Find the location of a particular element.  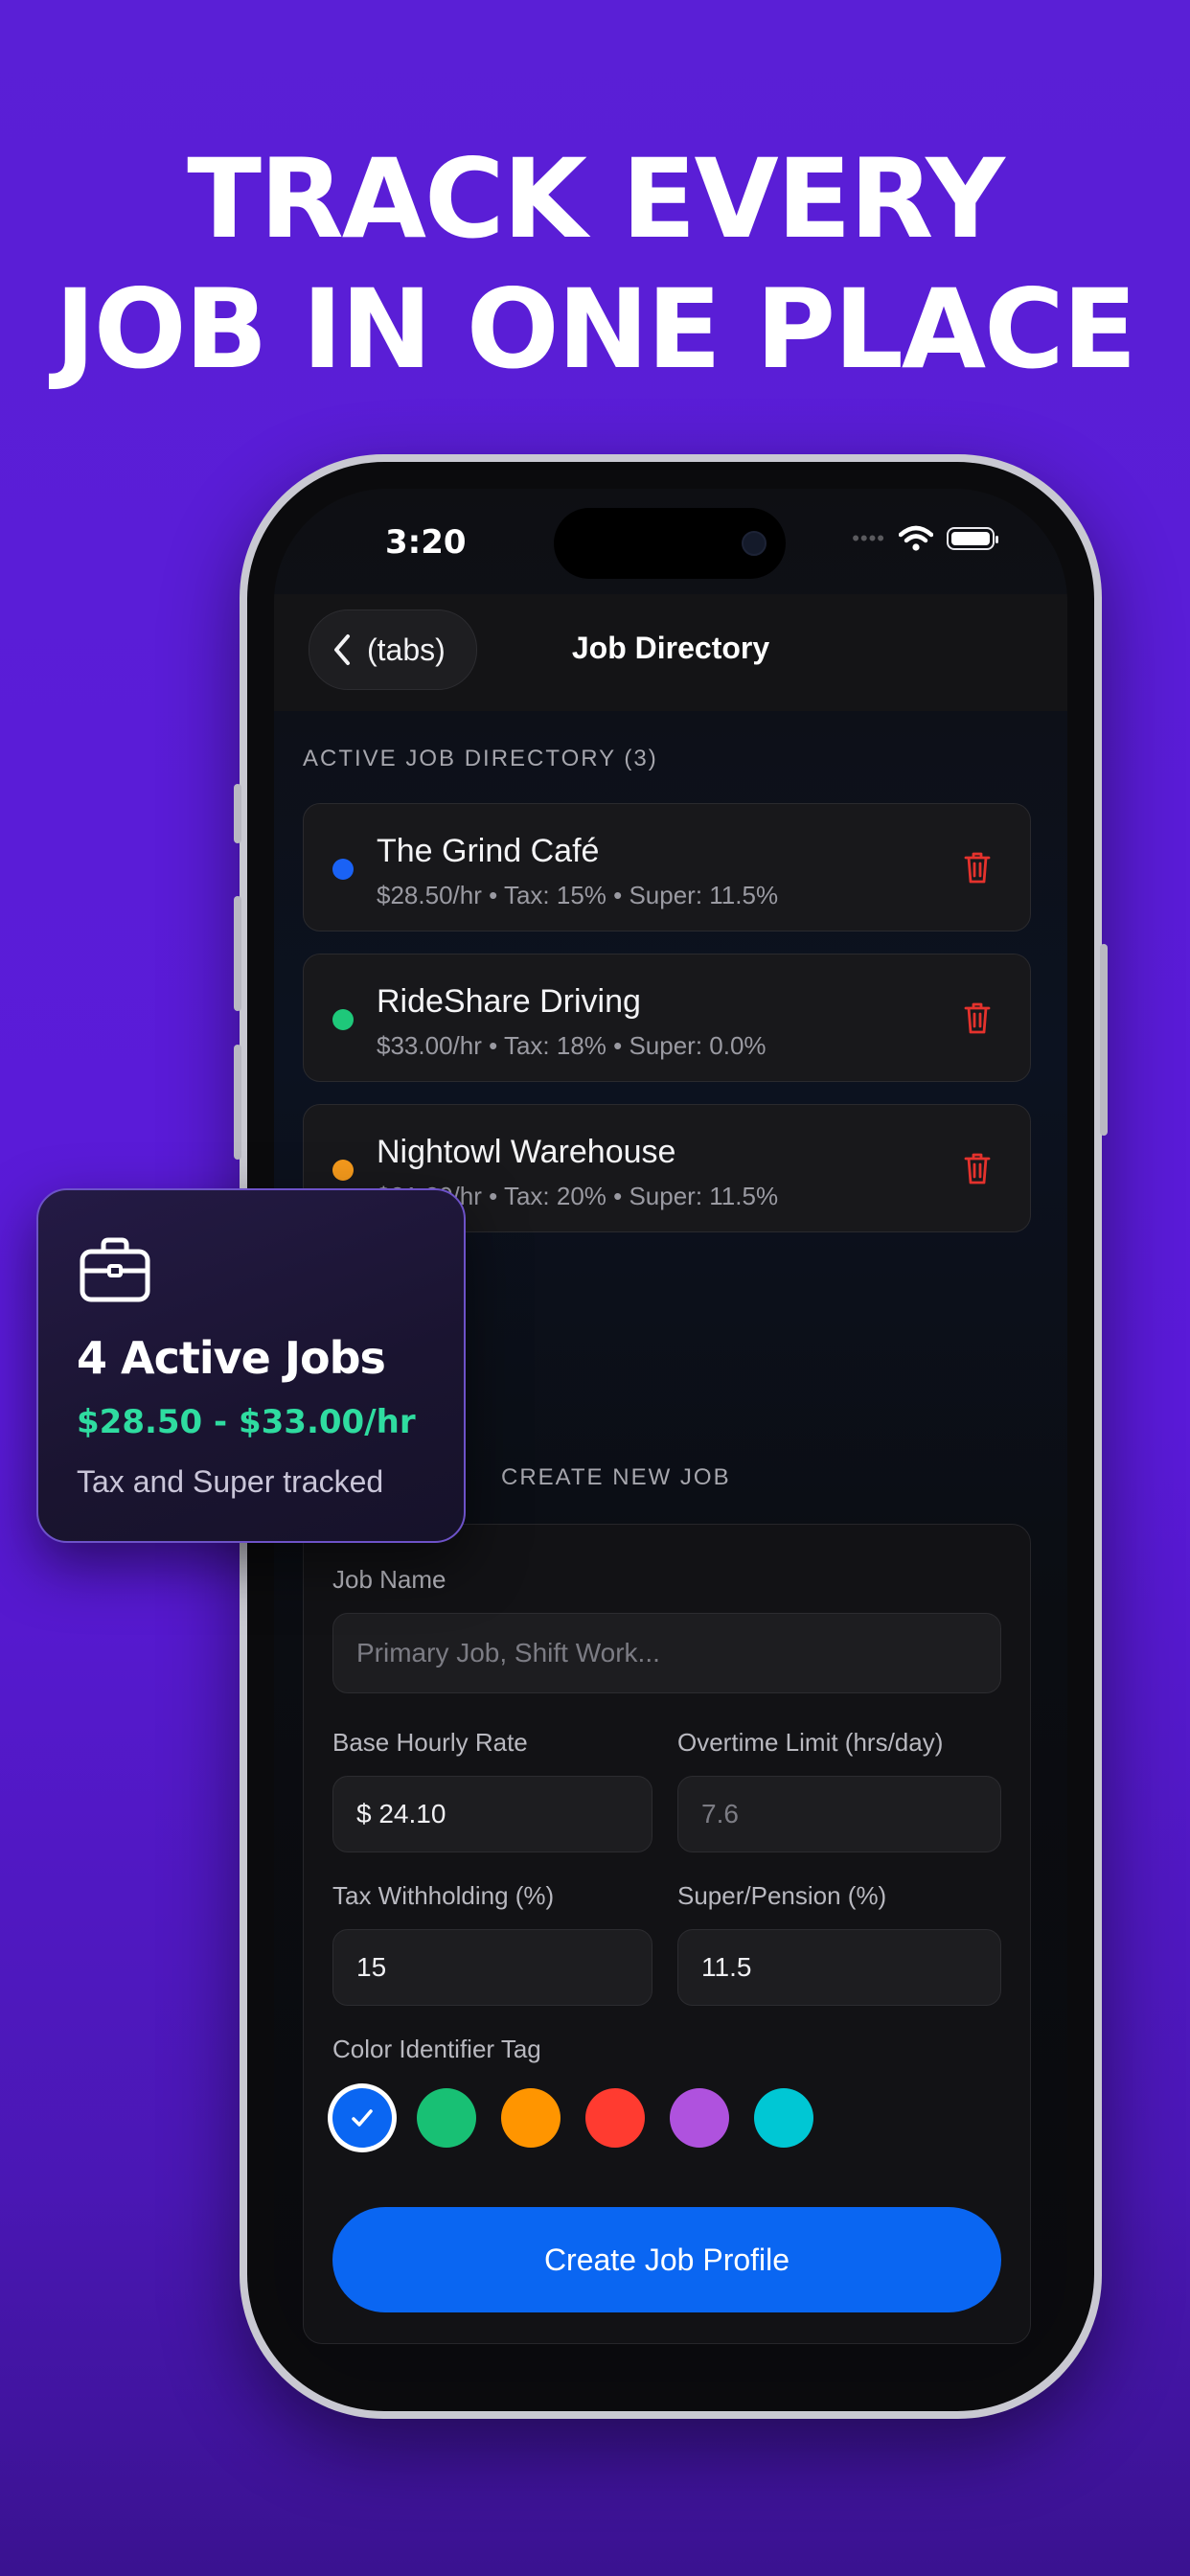

volume-down-button is located at coordinates (238, 1102).